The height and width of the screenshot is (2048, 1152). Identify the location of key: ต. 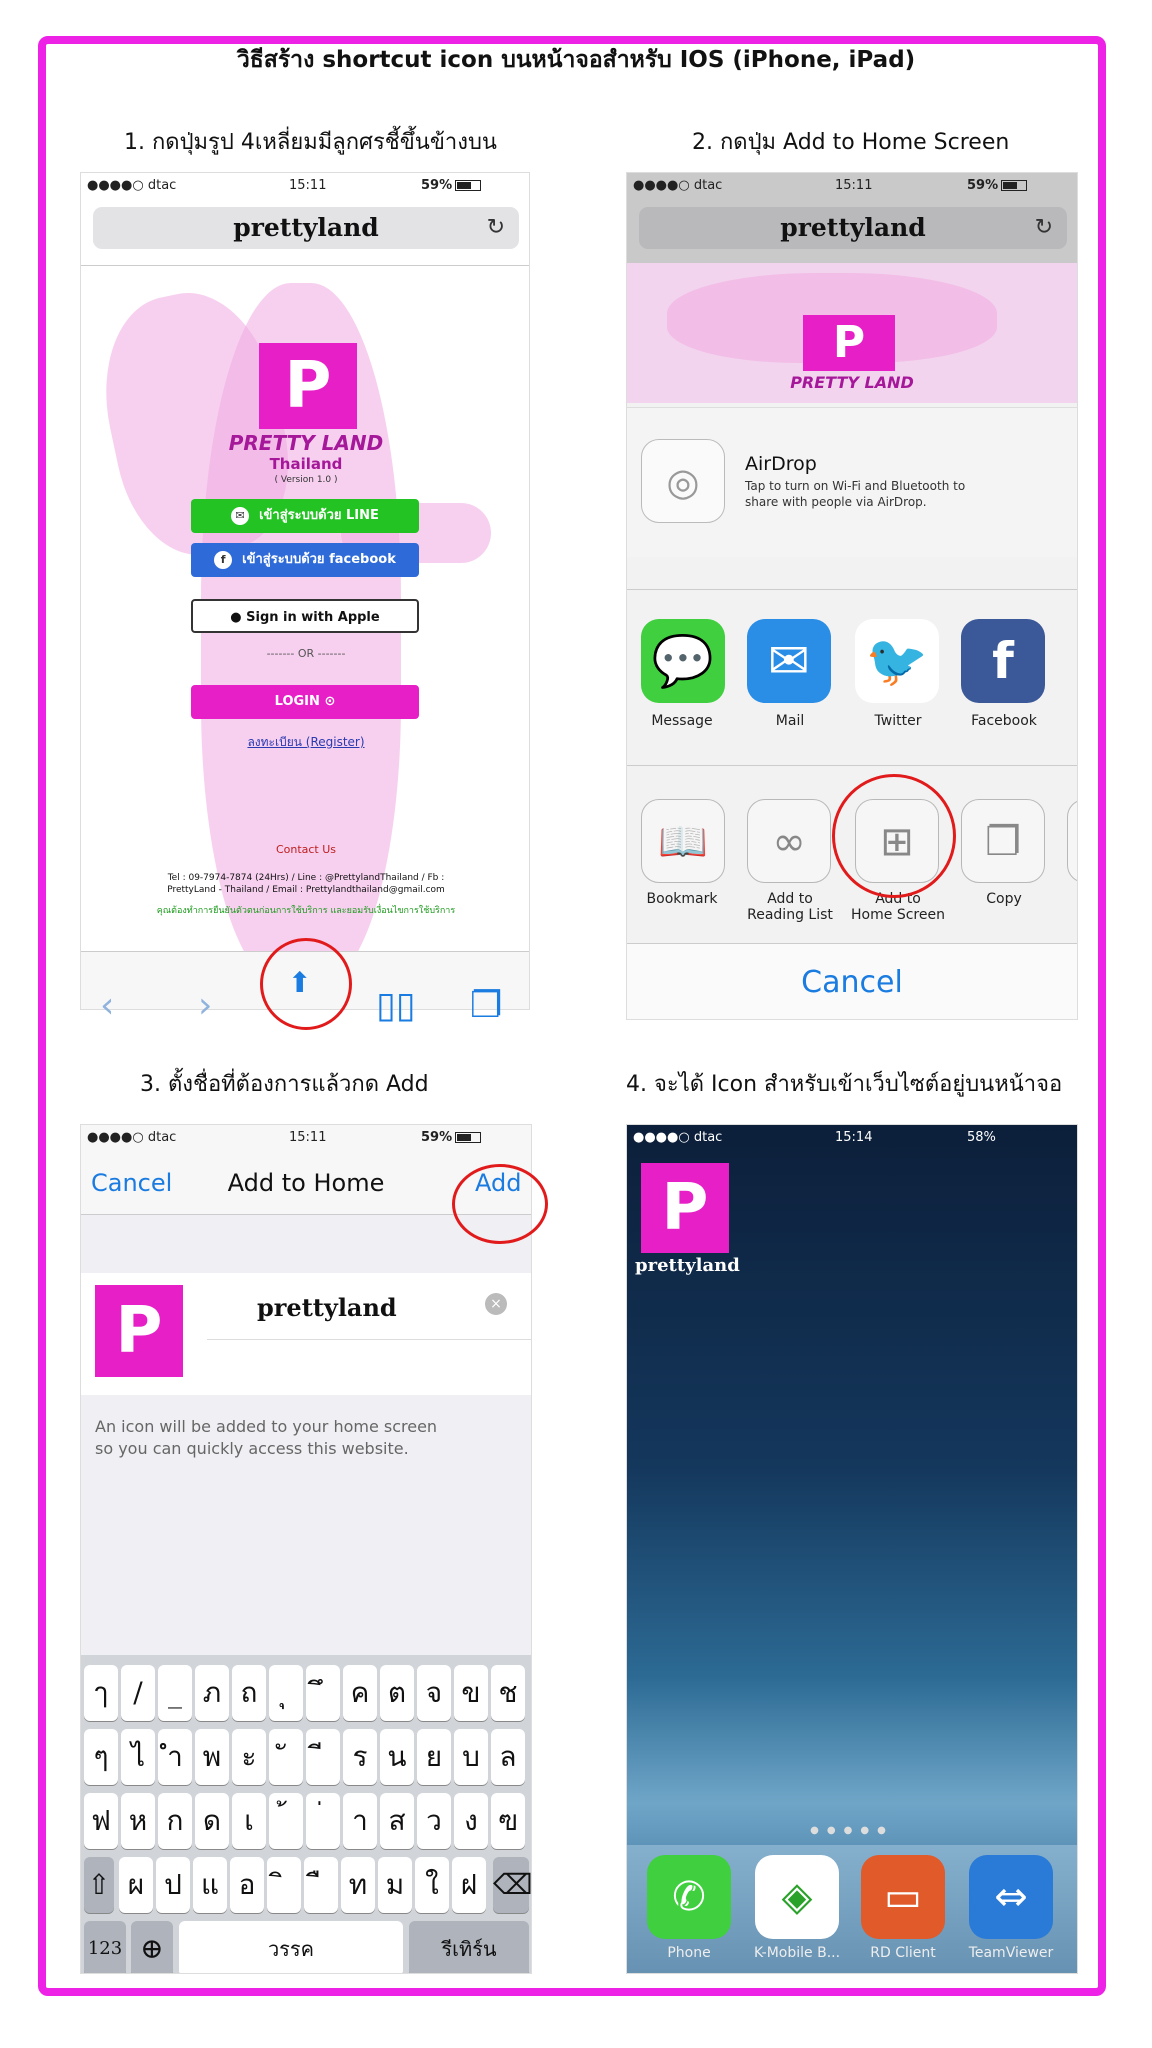
(397, 1693).